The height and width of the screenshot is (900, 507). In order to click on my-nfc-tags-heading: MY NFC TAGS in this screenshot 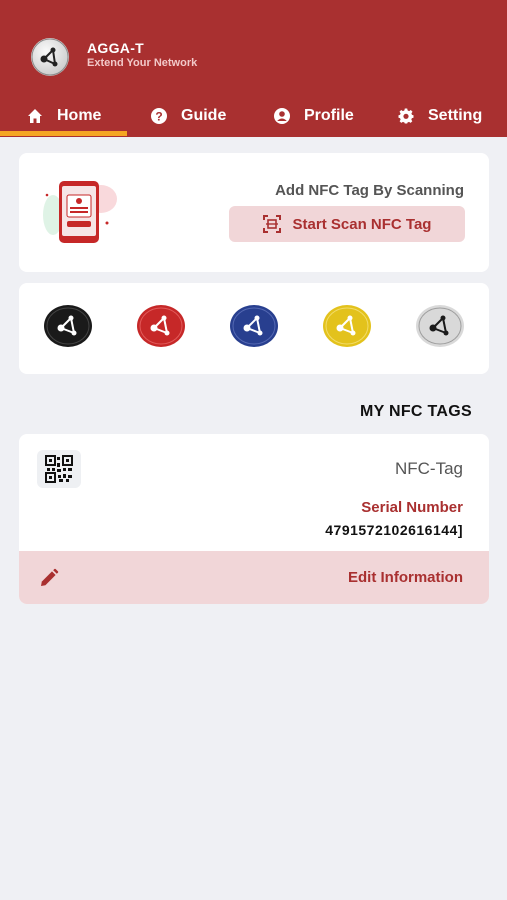, I will do `click(415, 411)`.